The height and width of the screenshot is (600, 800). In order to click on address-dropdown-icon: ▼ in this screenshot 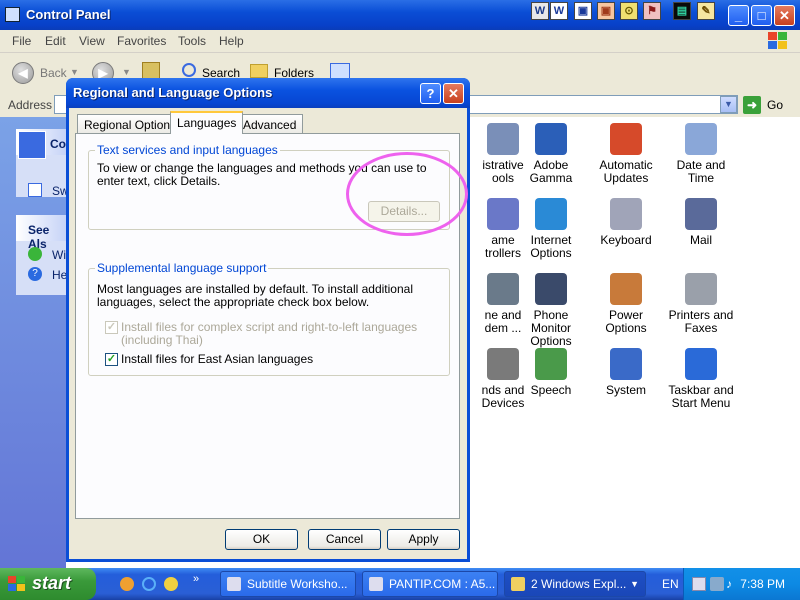, I will do `click(728, 104)`.